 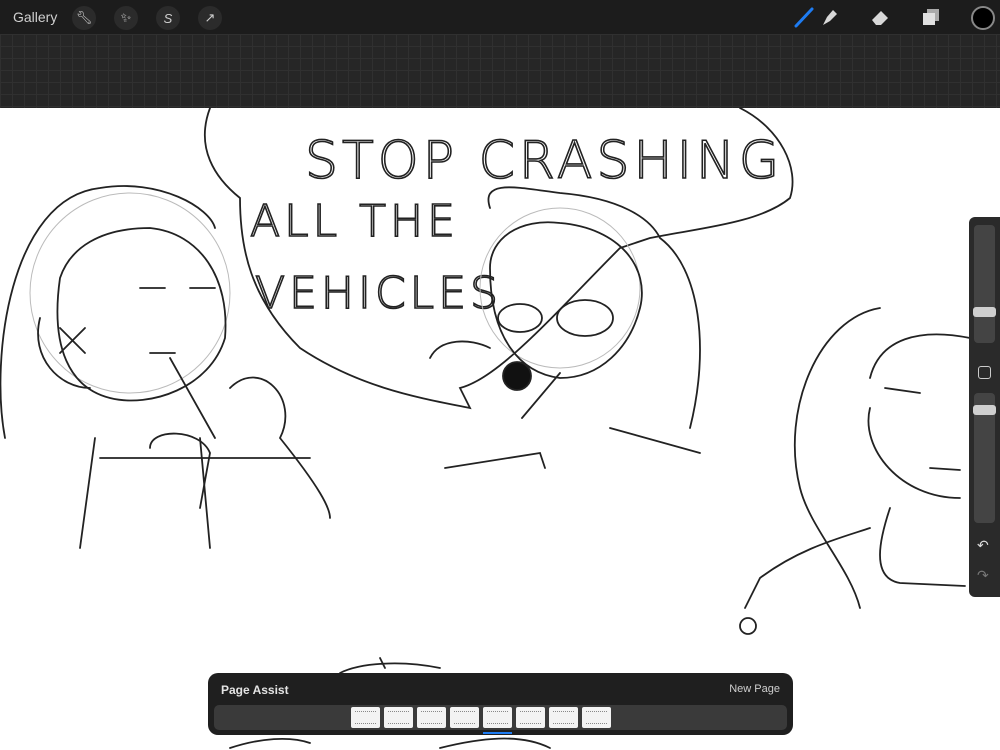 I want to click on speech-text-line1: STOP CRASHING, so click(x=544, y=161).